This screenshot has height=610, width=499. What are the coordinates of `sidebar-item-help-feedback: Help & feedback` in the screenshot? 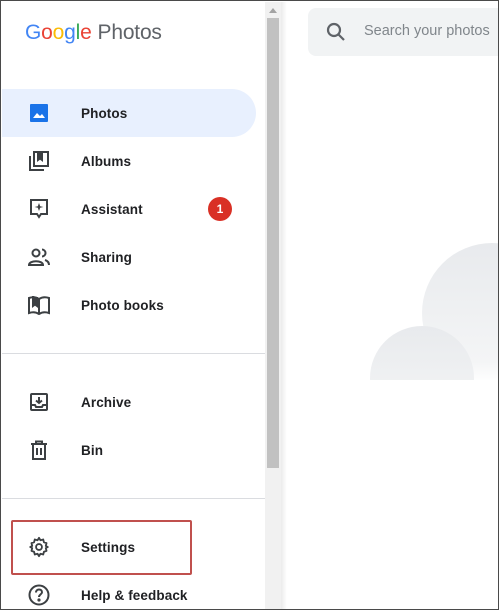 It's located at (129, 590).